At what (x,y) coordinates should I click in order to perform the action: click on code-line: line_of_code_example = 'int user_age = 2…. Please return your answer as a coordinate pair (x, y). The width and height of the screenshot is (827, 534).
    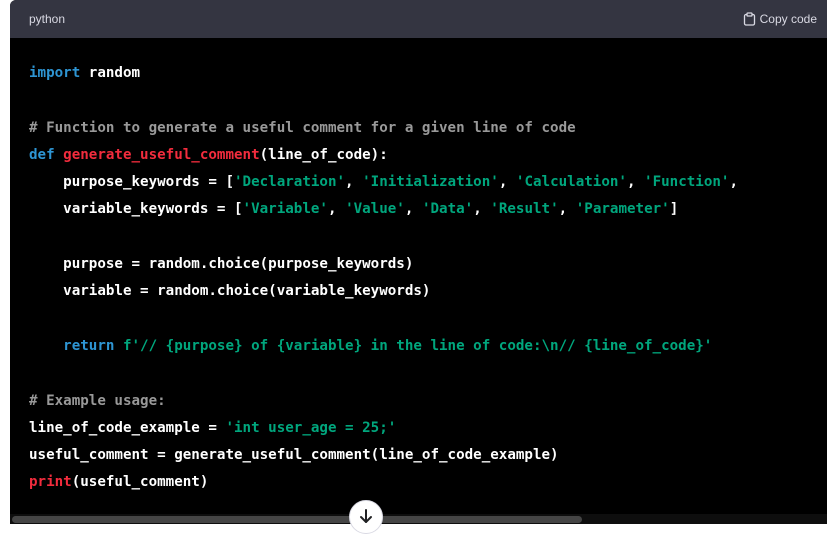
    Looking at the image, I should click on (428, 428).